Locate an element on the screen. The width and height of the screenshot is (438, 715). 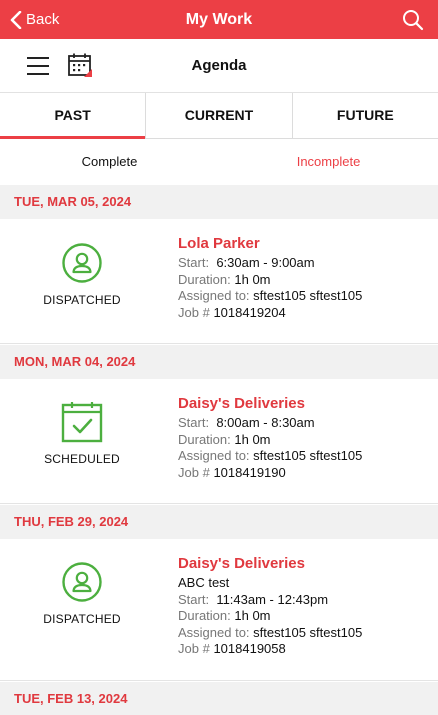
top-app-bar: Back My Work is located at coordinates (219, 19).